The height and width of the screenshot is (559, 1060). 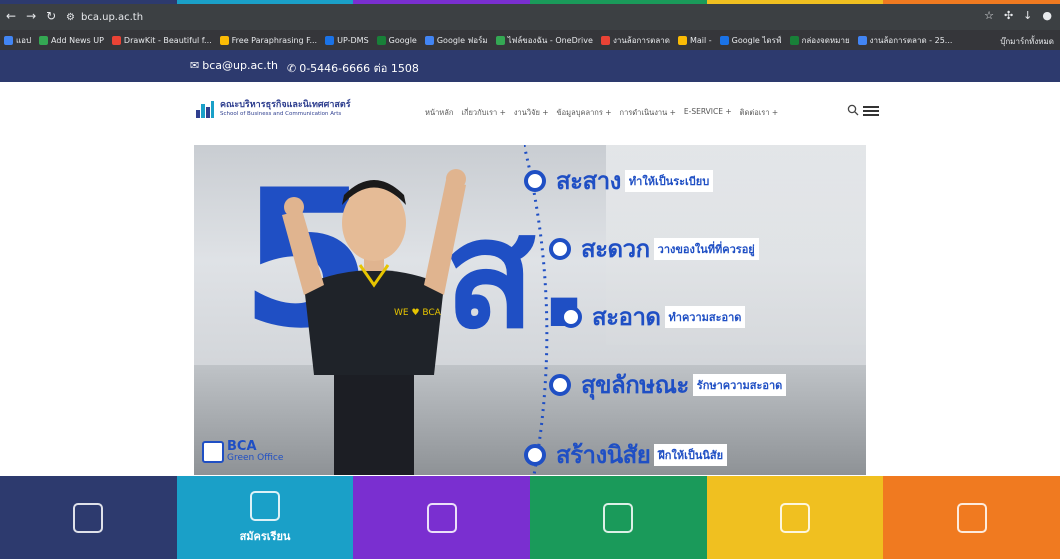 What do you see at coordinates (530, 2) in the screenshot?
I see `color-strip` at bounding box center [530, 2].